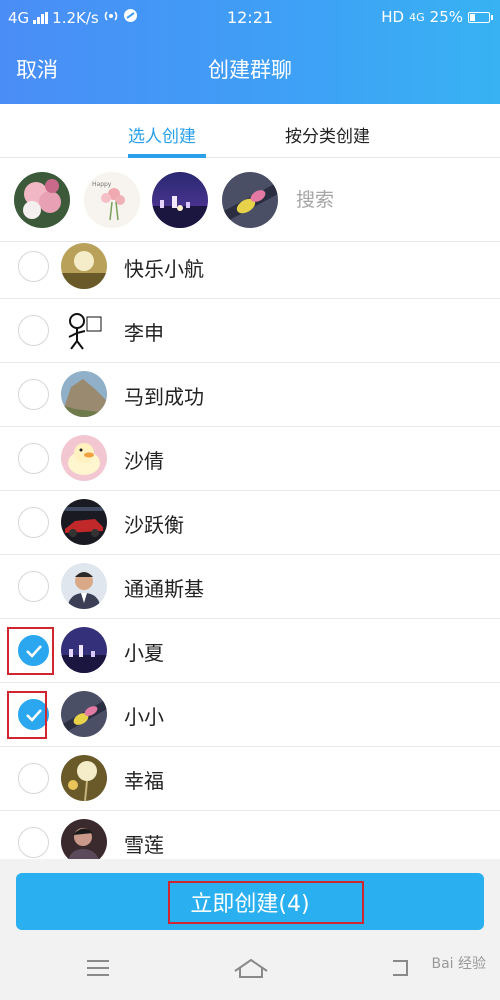  Describe the element at coordinates (417, 17) in the screenshot. I see `network-type-secondary: 4G` at that location.